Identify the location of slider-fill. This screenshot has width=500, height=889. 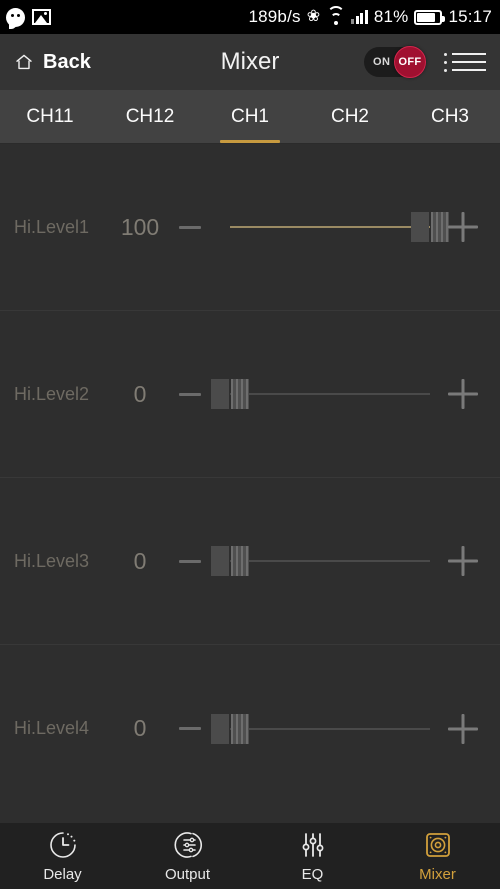
(330, 227).